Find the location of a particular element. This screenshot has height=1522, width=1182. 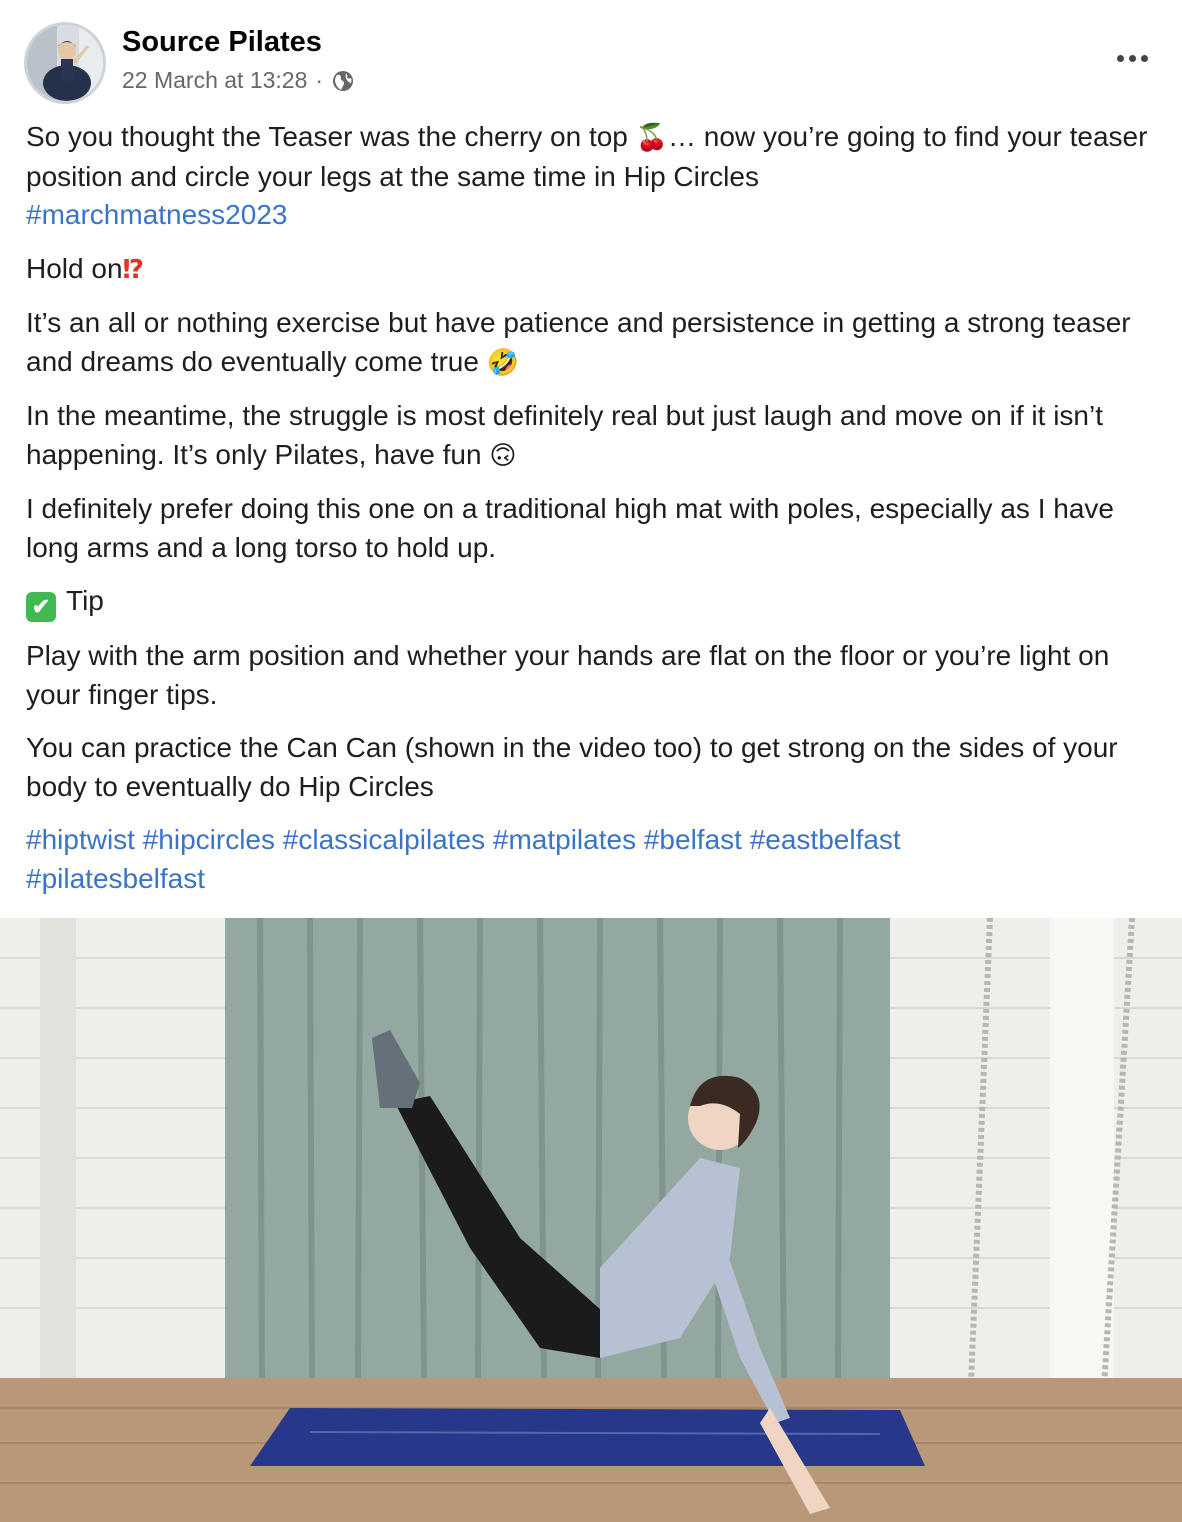

hashtag-link: #hipcircles is located at coordinates (209, 839).